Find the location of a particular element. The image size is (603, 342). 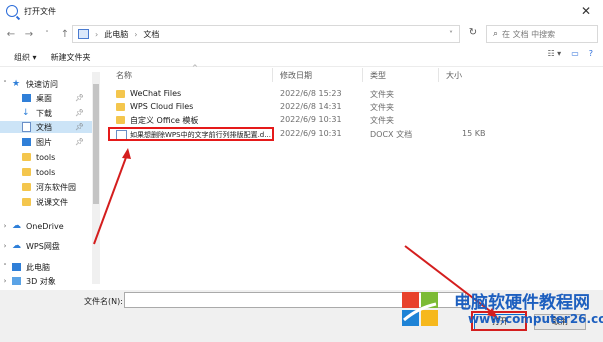

watermark-url: www.computer26.com is located at coordinates (535, 319).